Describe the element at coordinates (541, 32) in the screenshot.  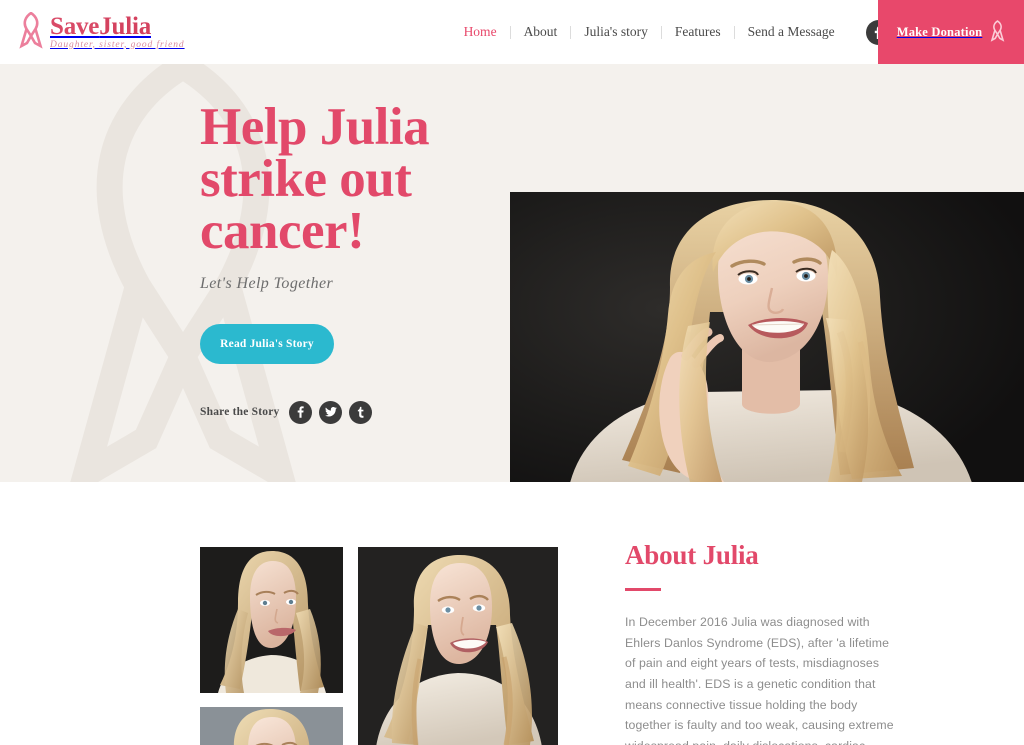
I see `nav-item-about: About` at that location.